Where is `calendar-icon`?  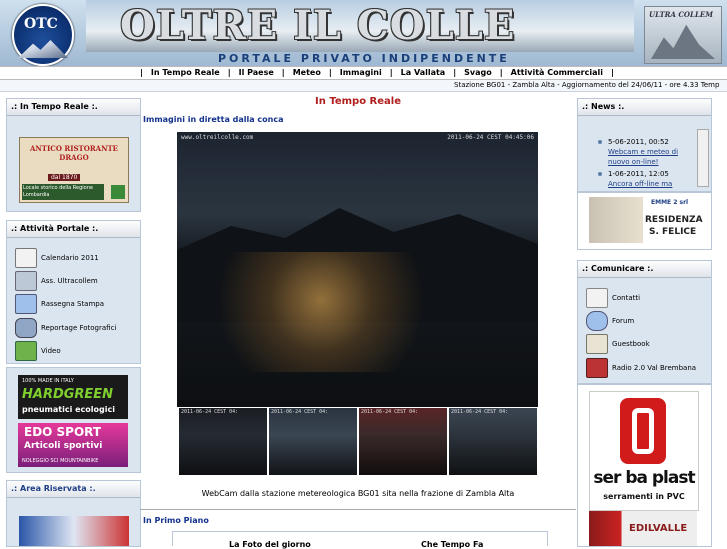 calendar-icon is located at coordinates (26, 258).